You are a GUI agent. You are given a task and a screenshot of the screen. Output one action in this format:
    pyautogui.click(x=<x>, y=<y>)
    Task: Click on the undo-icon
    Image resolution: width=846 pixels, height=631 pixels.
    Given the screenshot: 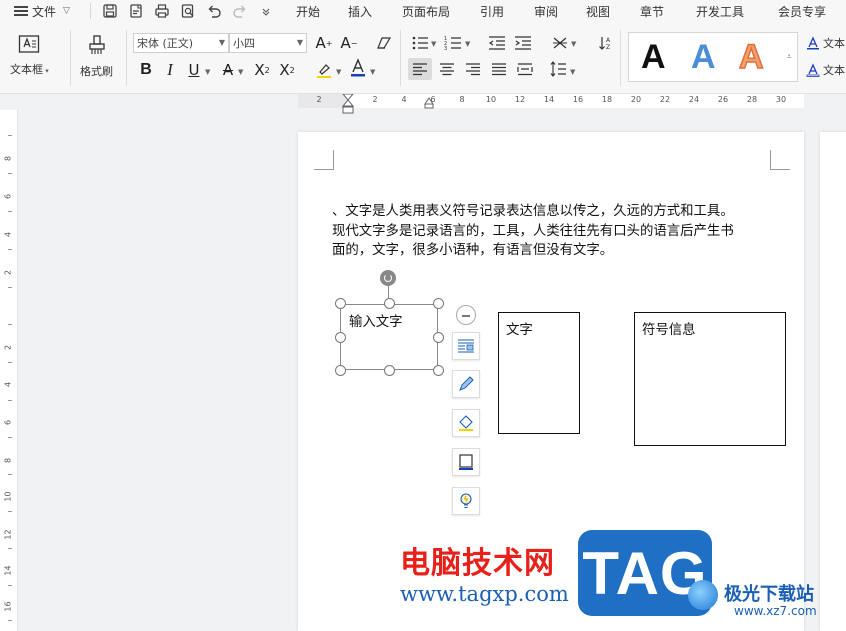 What is the action you would take?
    pyautogui.click(x=214, y=11)
    